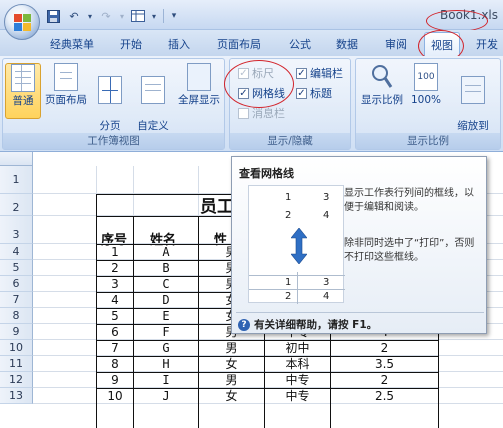 The image size is (503, 428). What do you see at coordinates (16, 180) in the screenshot?
I see `row-header: 1` at bounding box center [16, 180].